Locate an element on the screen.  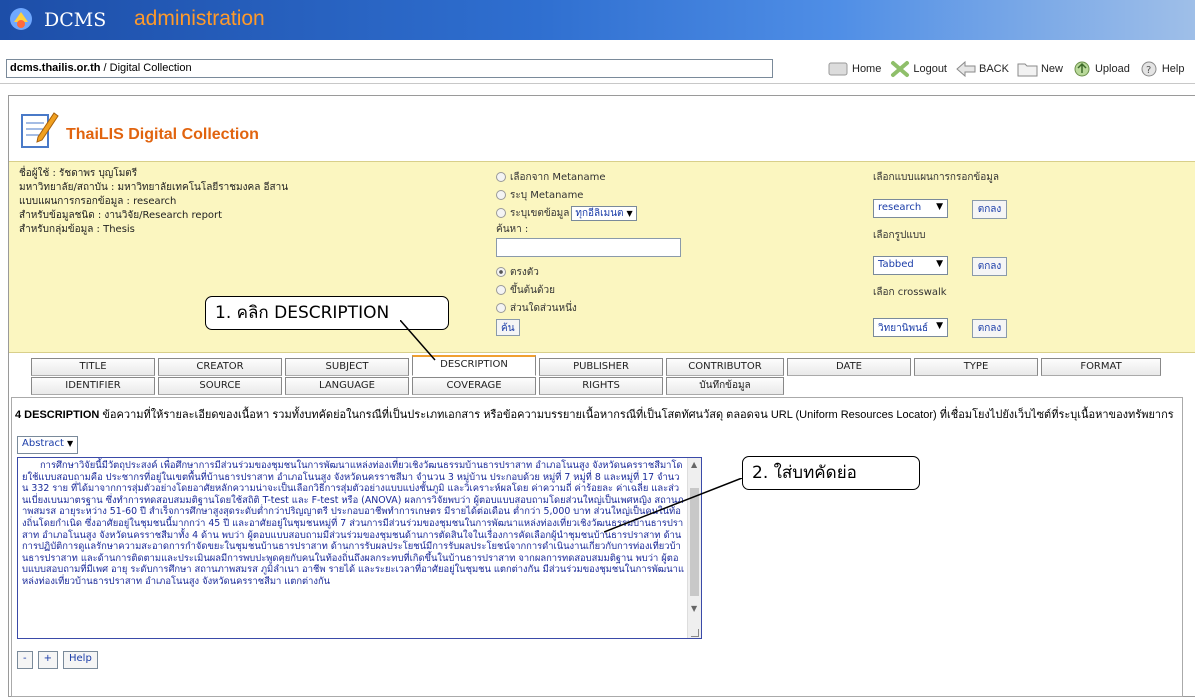
tab-subject: SUBJECT is located at coordinates (347, 367).